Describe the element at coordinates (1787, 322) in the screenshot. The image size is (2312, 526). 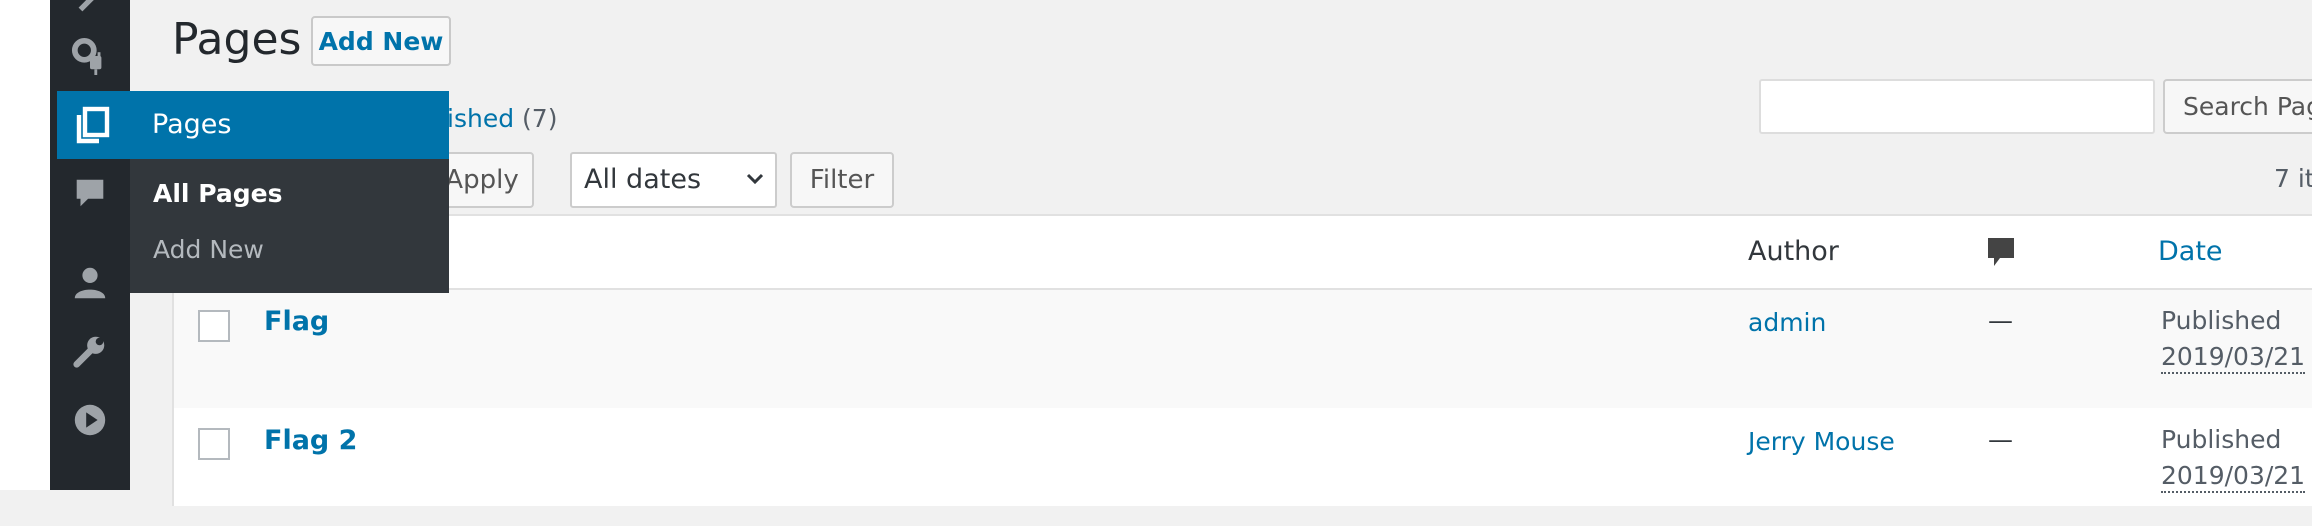
I see `author-link: admin` at that location.